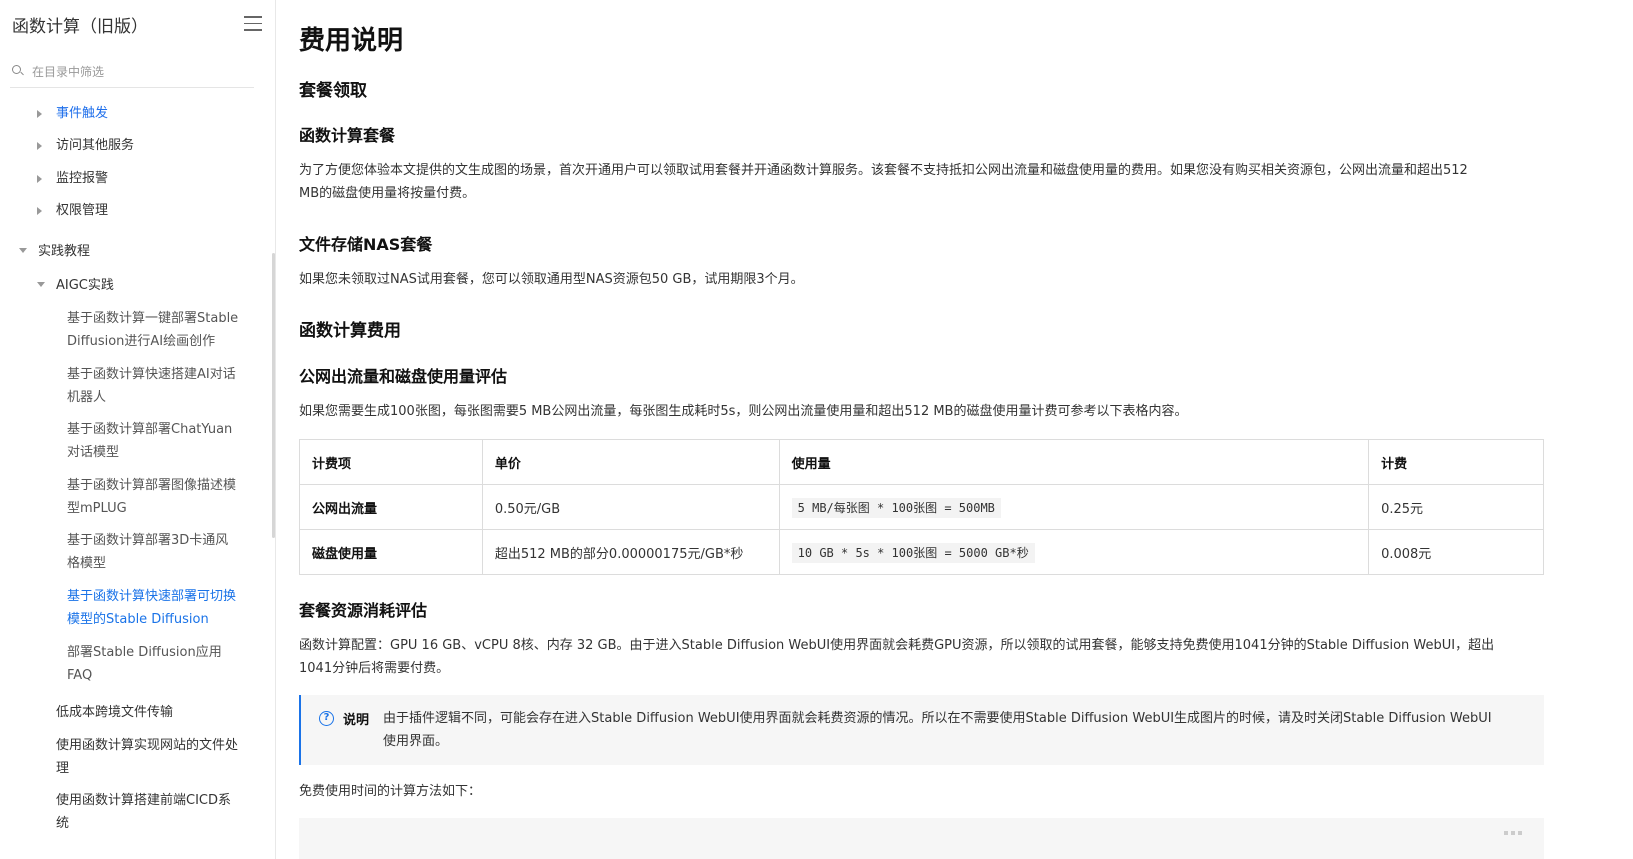 This screenshot has height=859, width=1633. I want to click on table-header-cell: 使用量, so click(1074, 462).